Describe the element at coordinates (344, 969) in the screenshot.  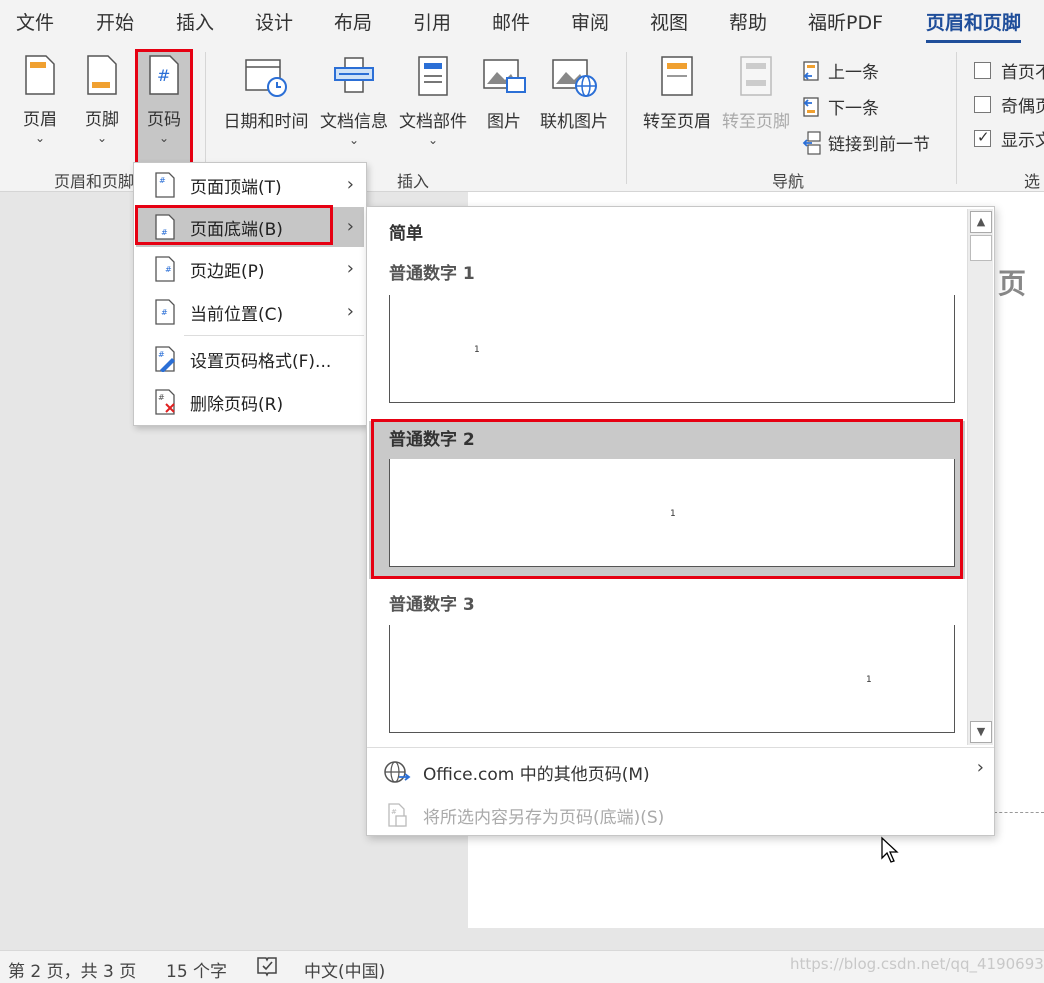
I see `language-indicator: 中文(中国)` at that location.